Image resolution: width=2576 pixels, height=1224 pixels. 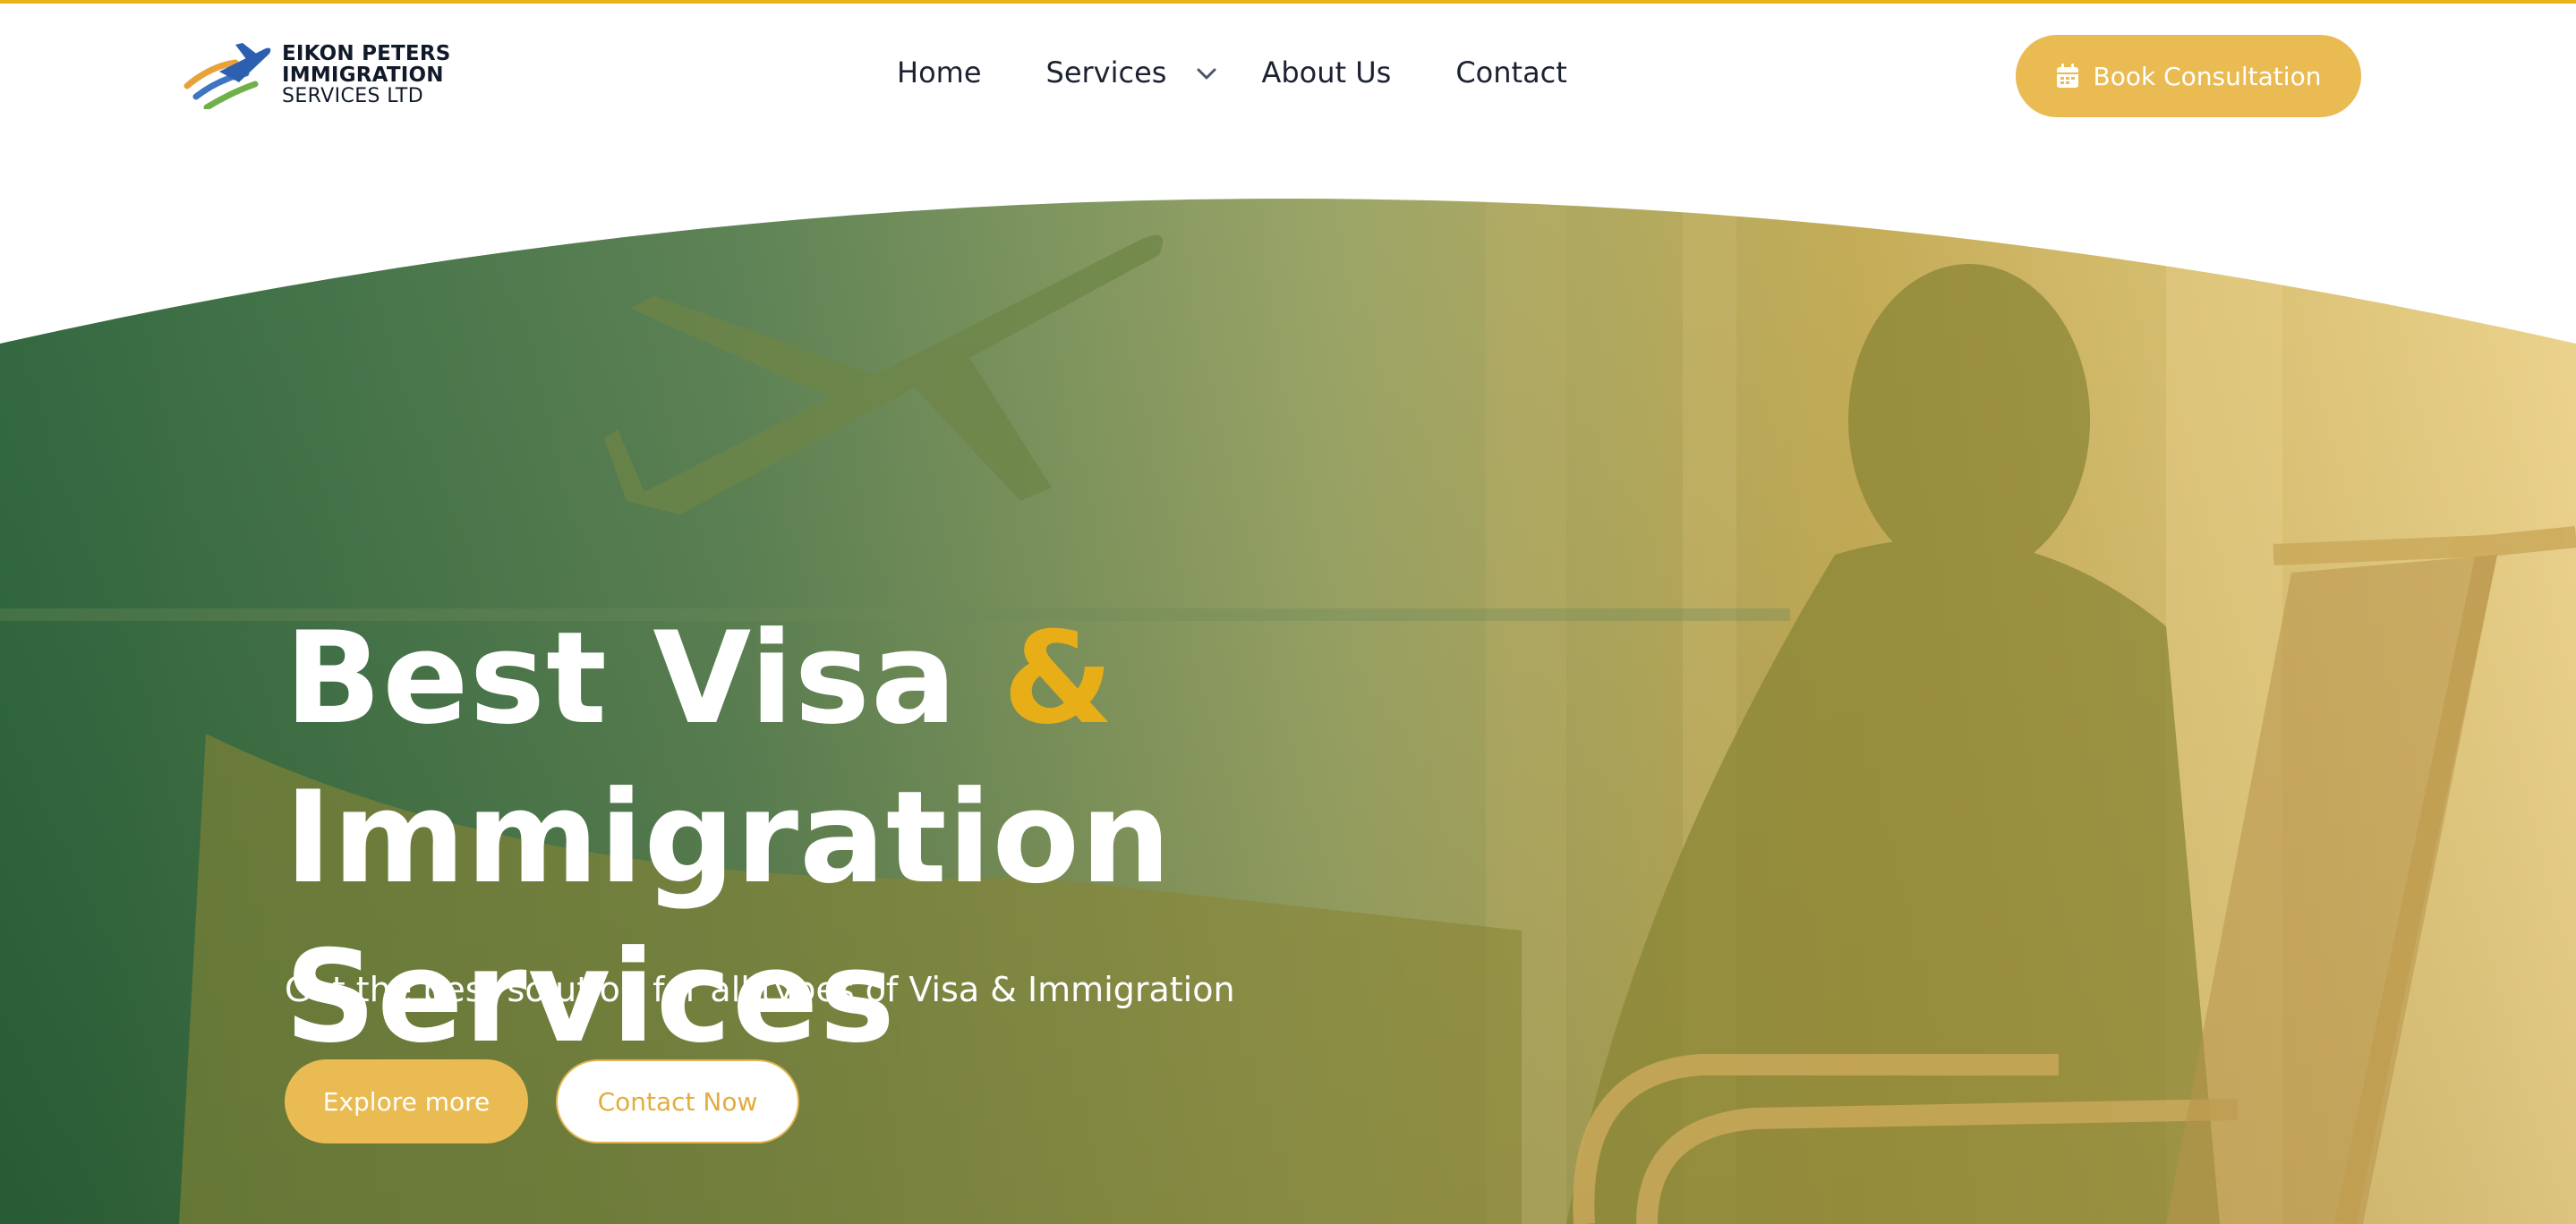 What do you see at coordinates (353, 96) in the screenshot?
I see `brand-name-line3: SERVICES LTD` at bounding box center [353, 96].